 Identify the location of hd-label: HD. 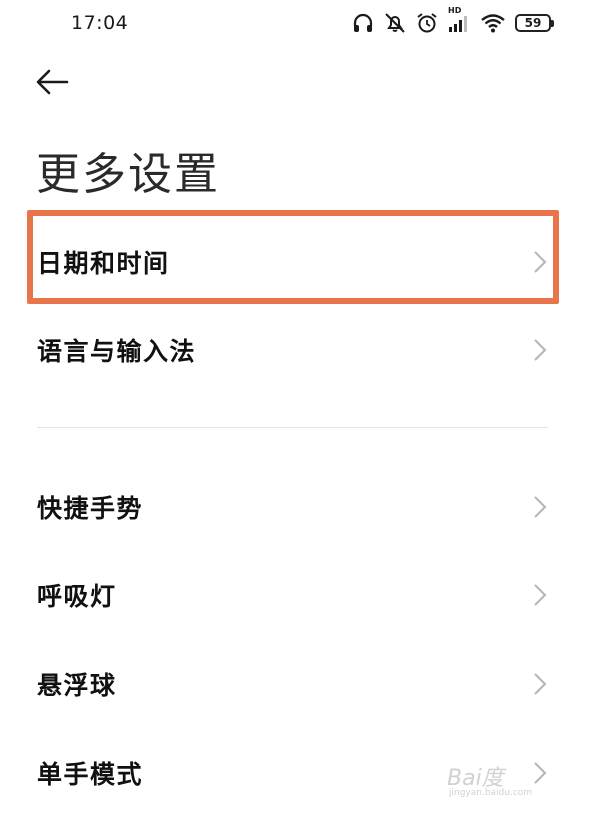
(455, 10).